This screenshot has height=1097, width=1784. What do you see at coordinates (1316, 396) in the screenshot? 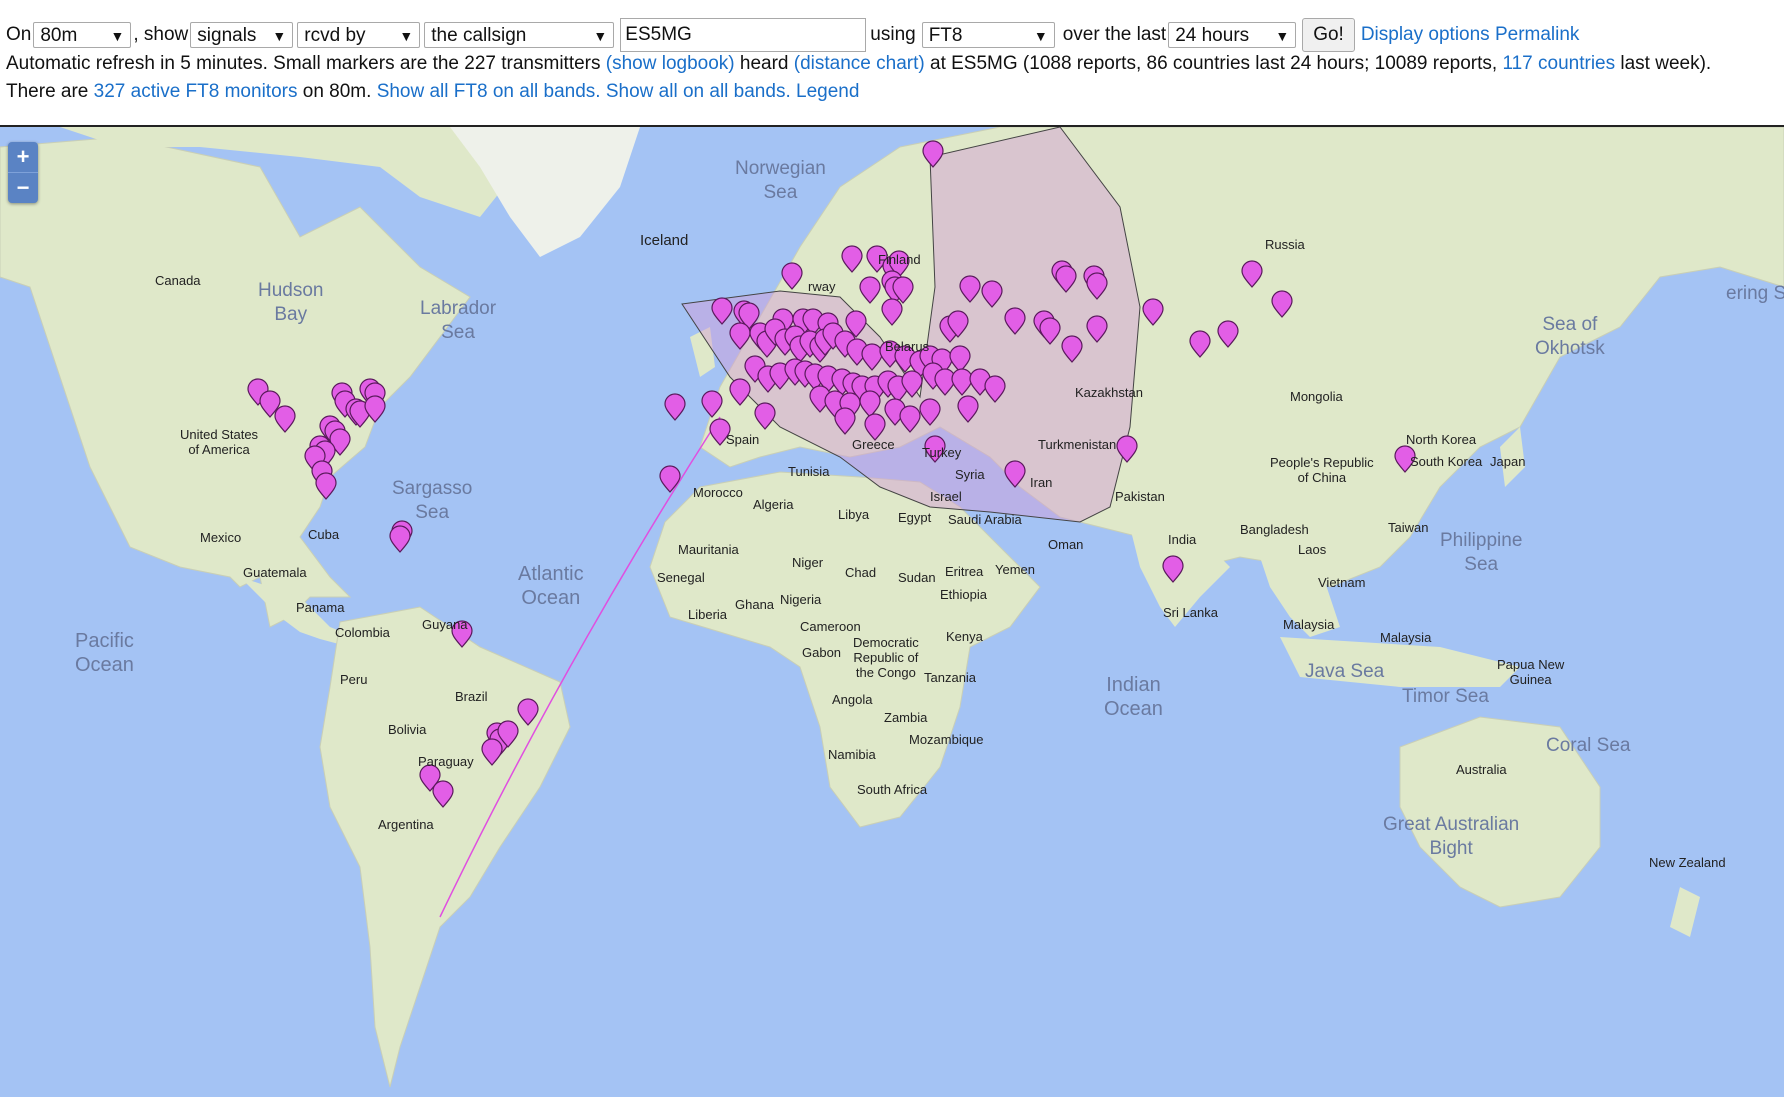
I see `label-mongolia: Mongolia` at bounding box center [1316, 396].